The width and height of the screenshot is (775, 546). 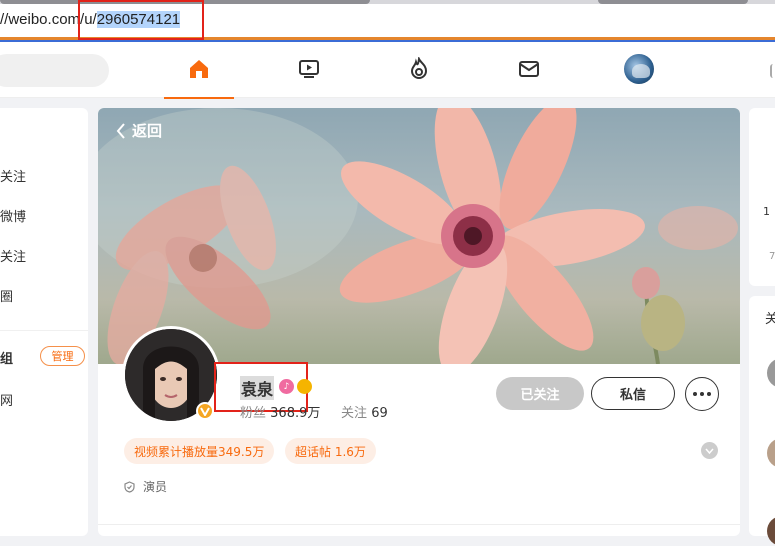 I want to click on url-highlight-box, so click(x=141, y=20).